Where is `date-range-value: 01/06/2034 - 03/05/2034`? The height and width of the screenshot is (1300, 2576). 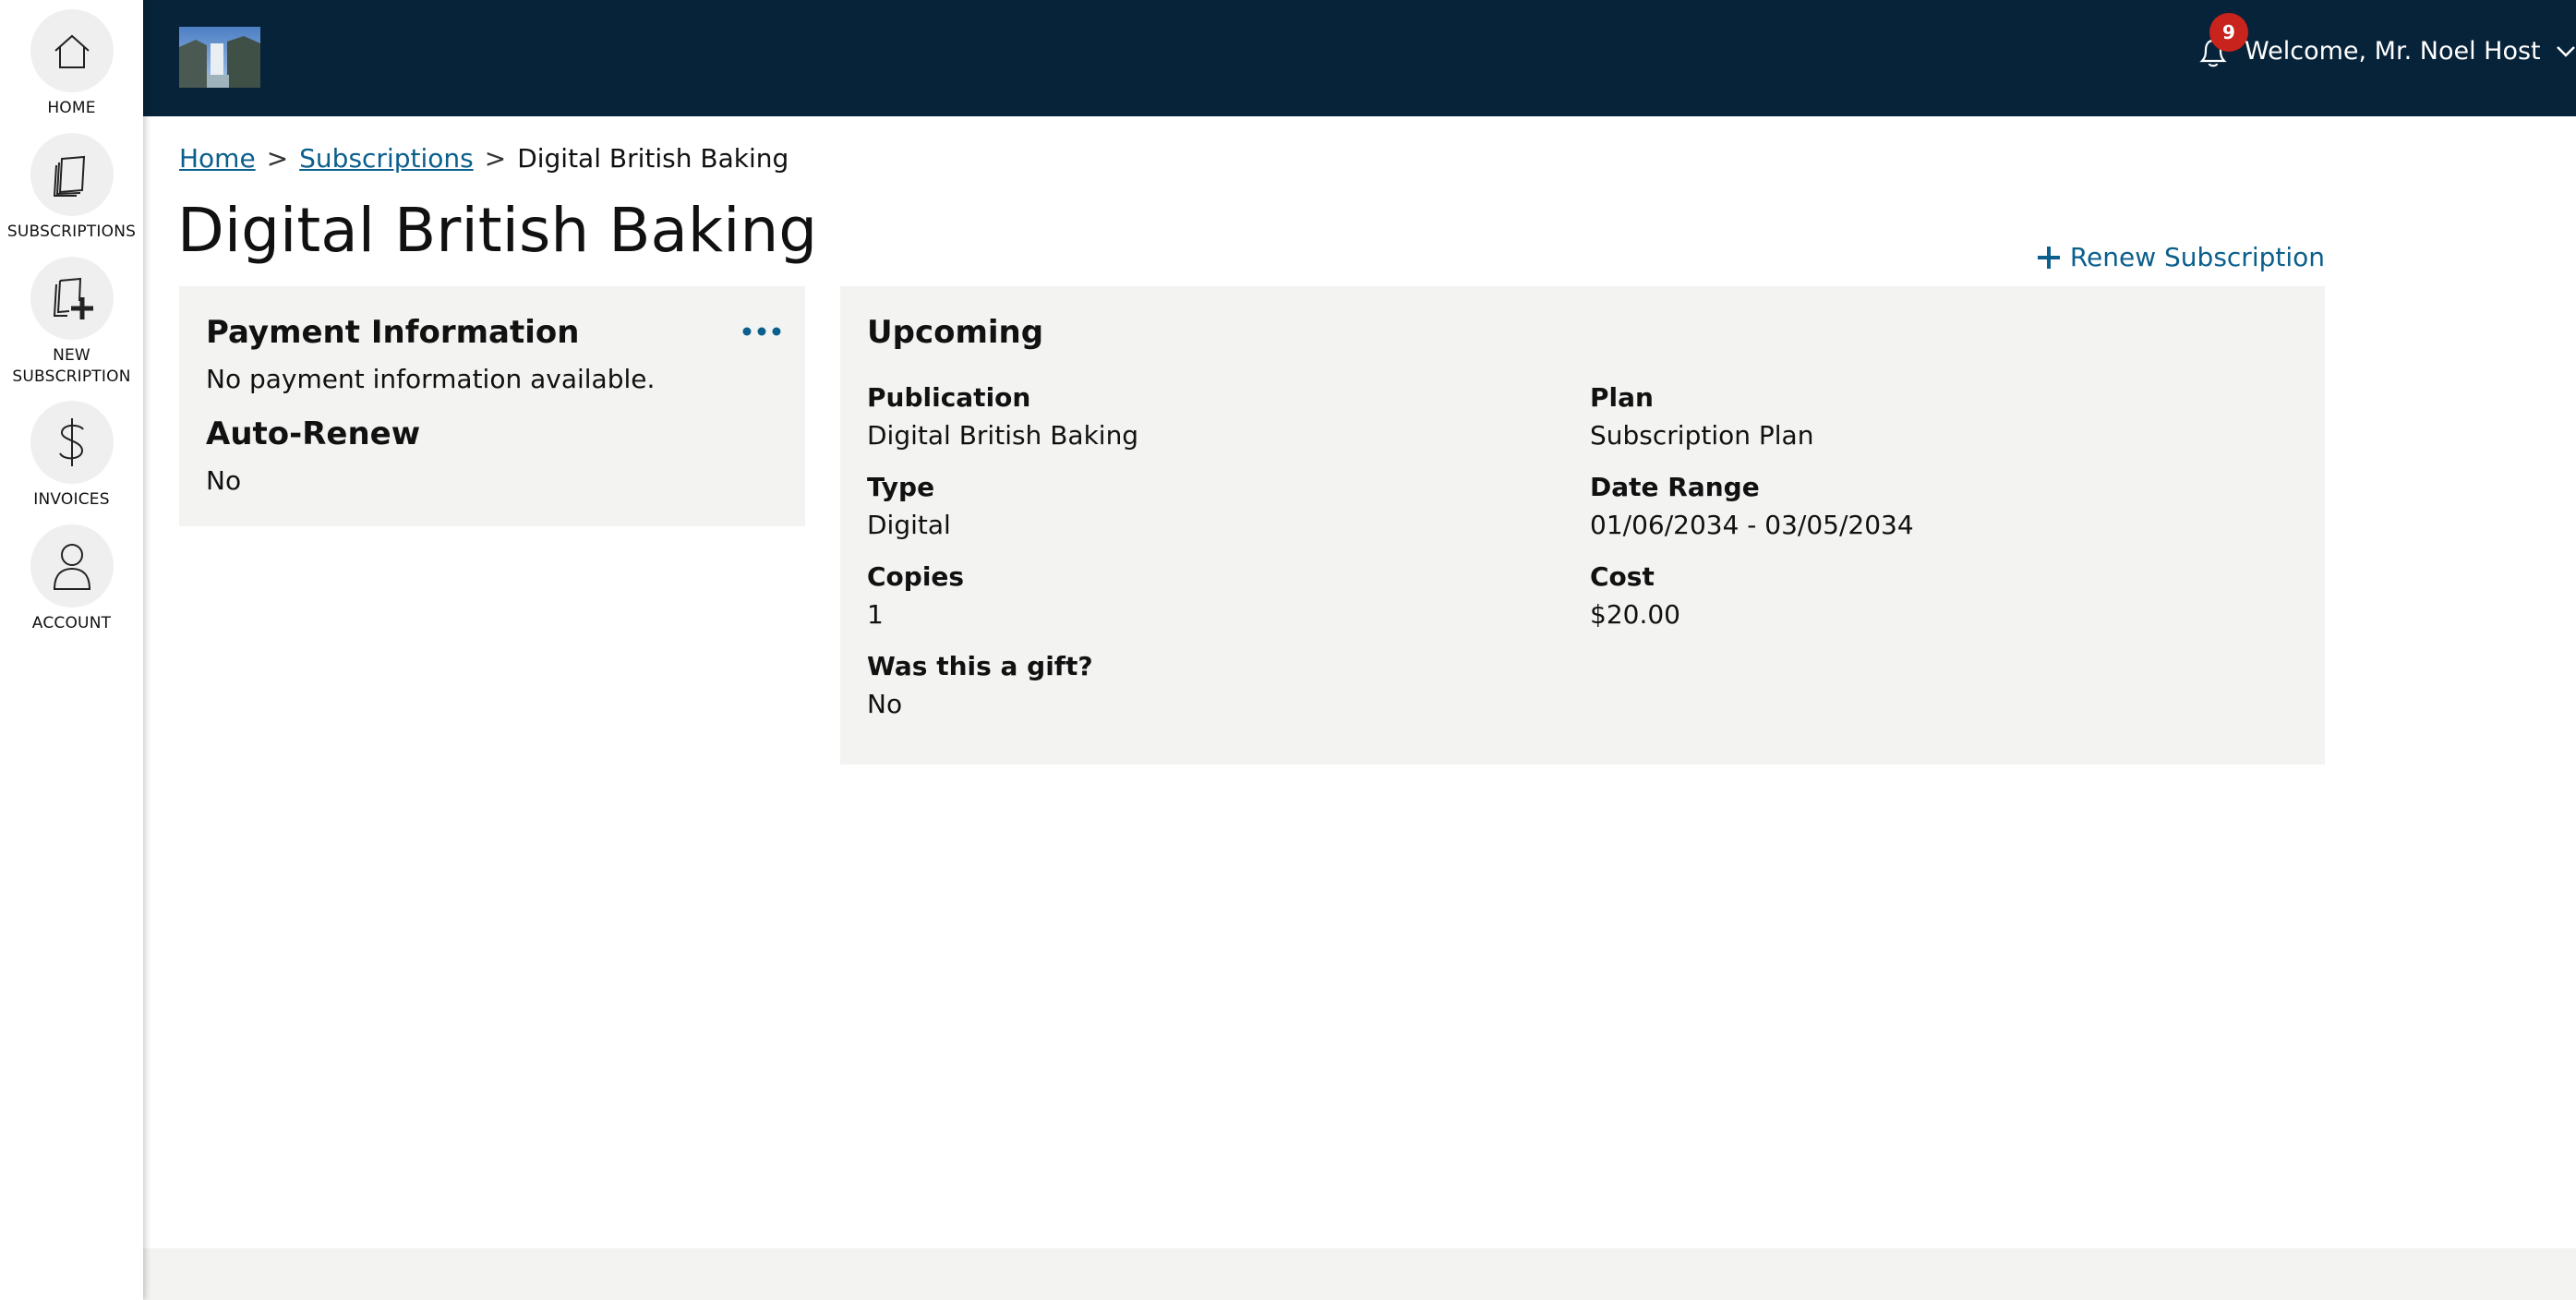
date-range-value: 01/06/2034 - 03/05/2034 is located at coordinates (1752, 525).